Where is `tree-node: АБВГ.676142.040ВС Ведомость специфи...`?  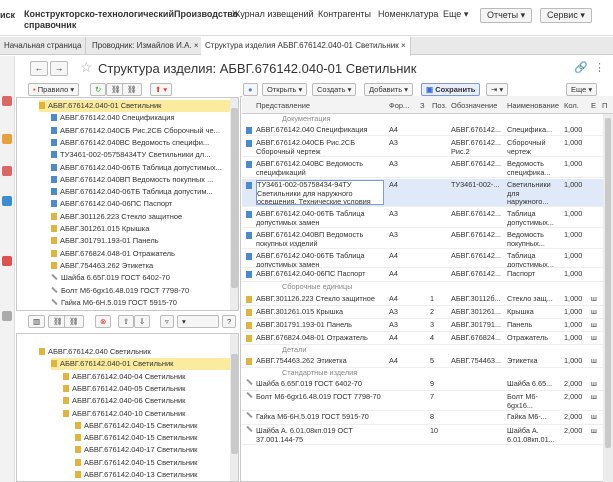 tree-node: АБВГ.676142.040ВС Ведомость специфи... is located at coordinates (140, 143).